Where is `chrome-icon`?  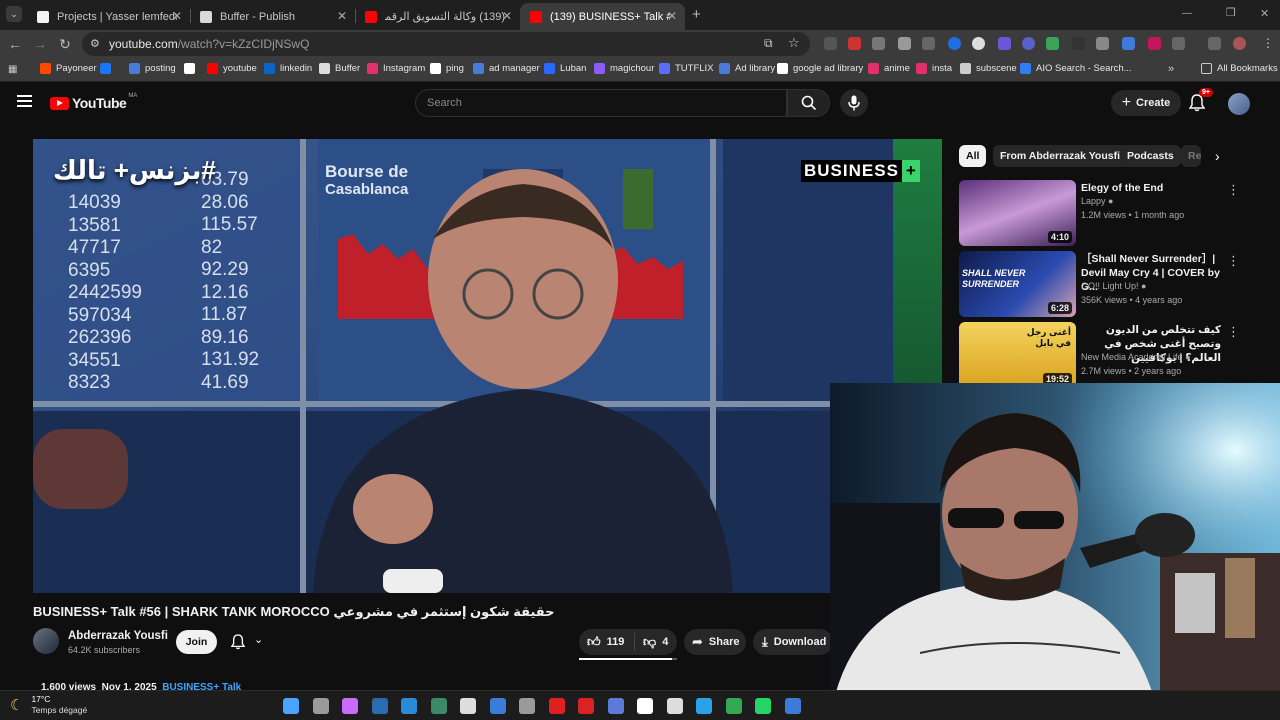 chrome-icon is located at coordinates (733, 706).